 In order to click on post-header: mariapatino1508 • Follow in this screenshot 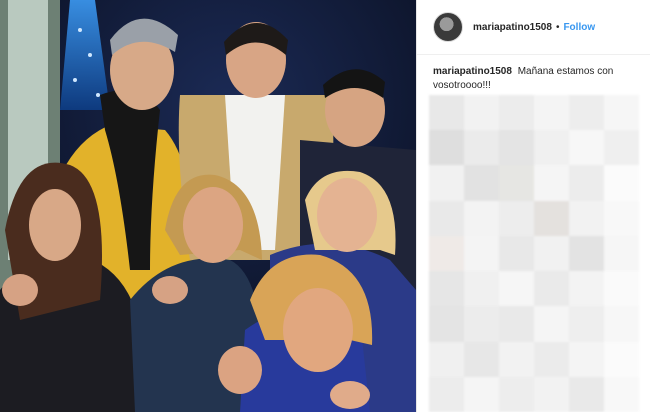, I will do `click(533, 27)`.